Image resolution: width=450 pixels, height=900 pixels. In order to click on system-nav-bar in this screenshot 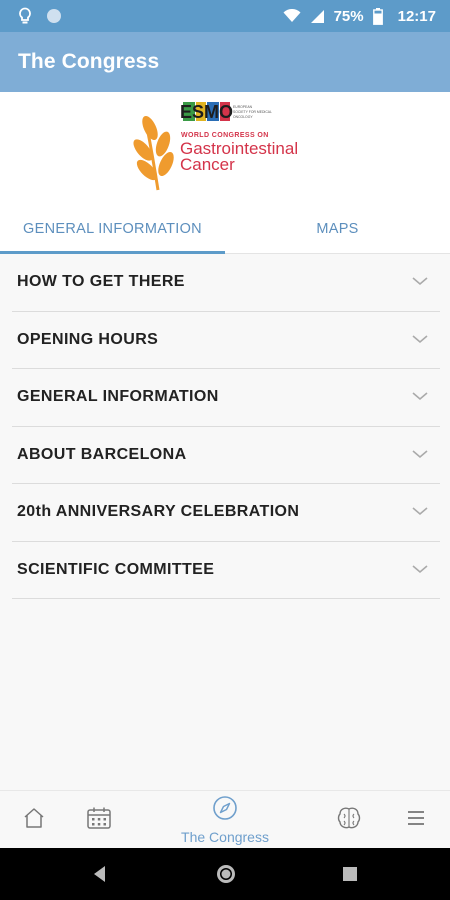, I will do `click(225, 874)`.